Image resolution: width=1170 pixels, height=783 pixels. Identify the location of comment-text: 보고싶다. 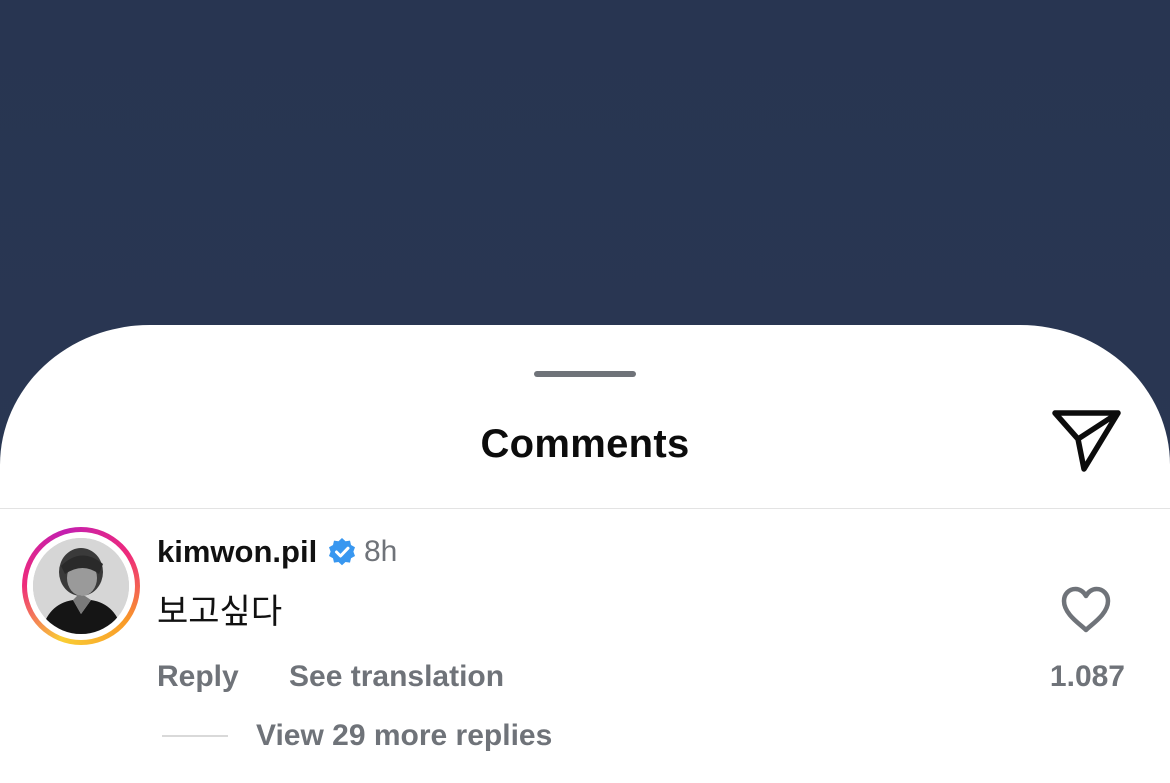
(220, 612).